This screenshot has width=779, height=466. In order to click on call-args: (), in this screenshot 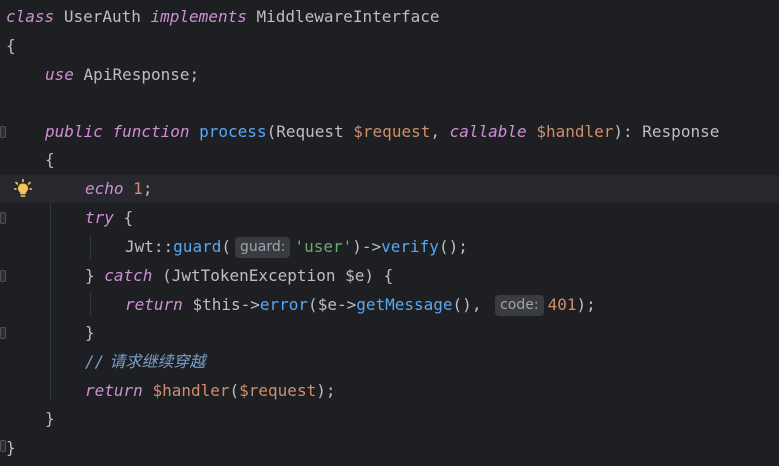, I will do `click(472, 304)`.